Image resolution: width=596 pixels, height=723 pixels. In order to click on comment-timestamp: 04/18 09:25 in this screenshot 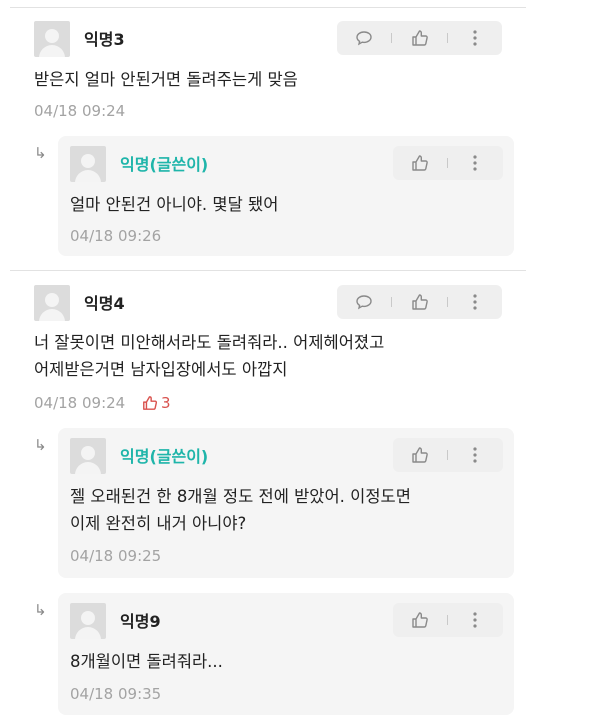, I will do `click(116, 556)`.